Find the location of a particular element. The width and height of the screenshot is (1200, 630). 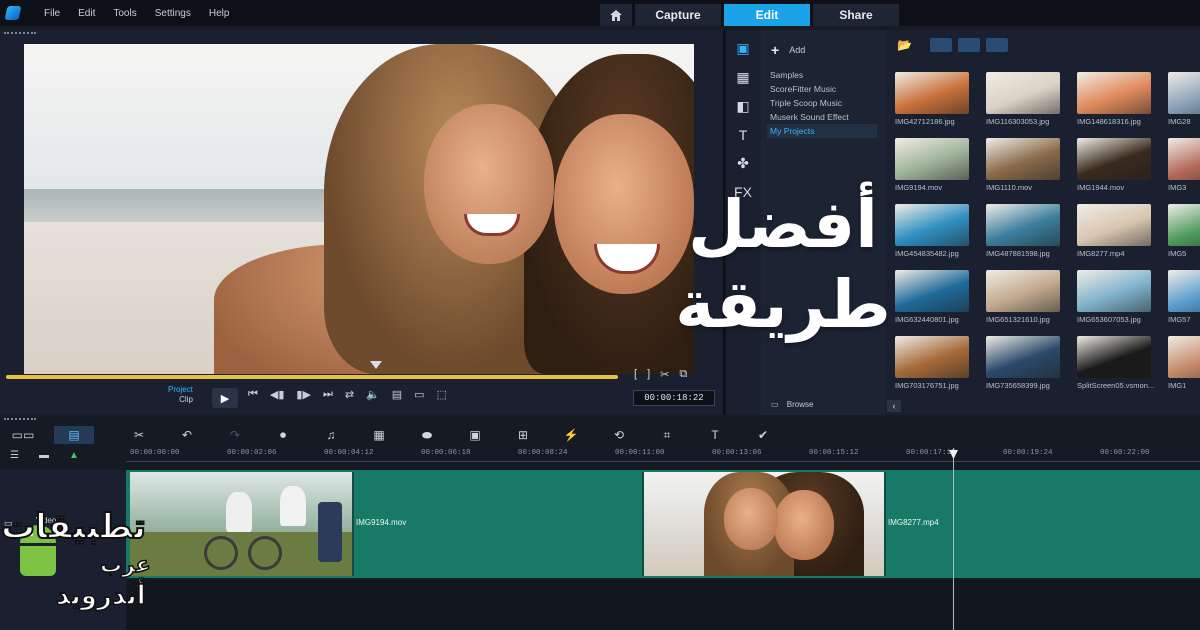

add-folder-button: + Add is located at coordinates (788, 50).